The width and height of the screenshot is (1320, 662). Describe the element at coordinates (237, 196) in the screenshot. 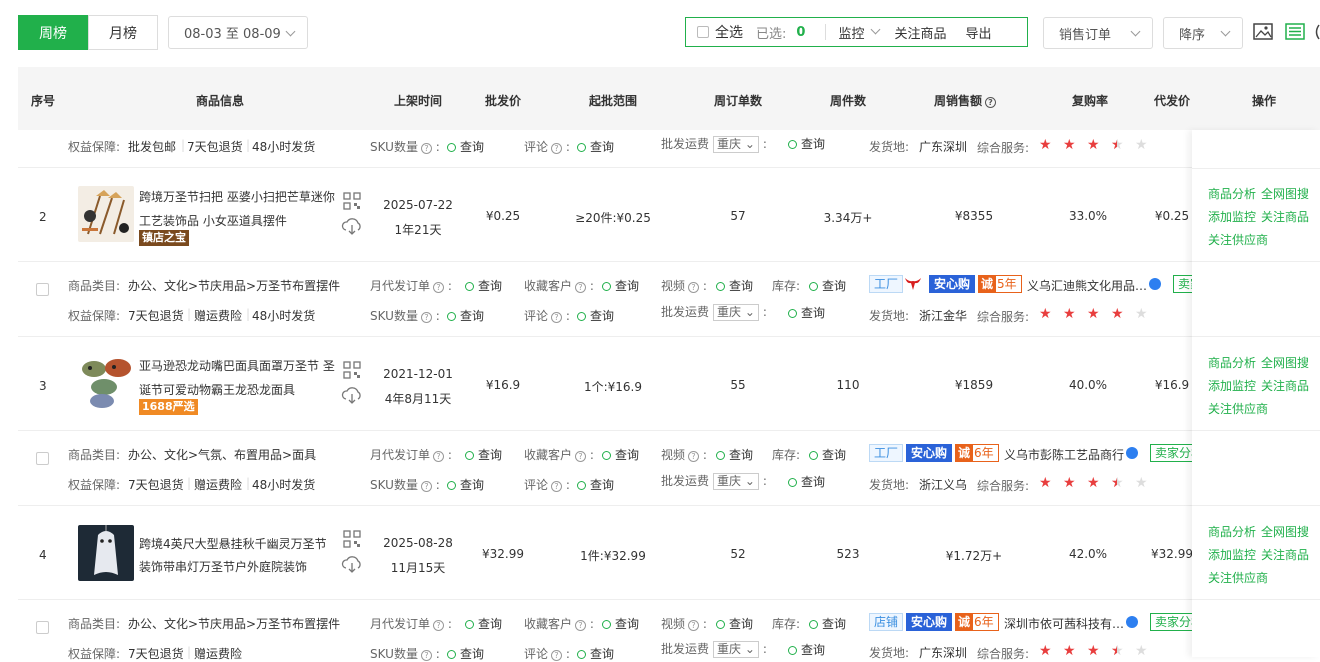

I see `product-title: 跨境万圣节扫把 巫婆小扫把芒草迷你` at that location.